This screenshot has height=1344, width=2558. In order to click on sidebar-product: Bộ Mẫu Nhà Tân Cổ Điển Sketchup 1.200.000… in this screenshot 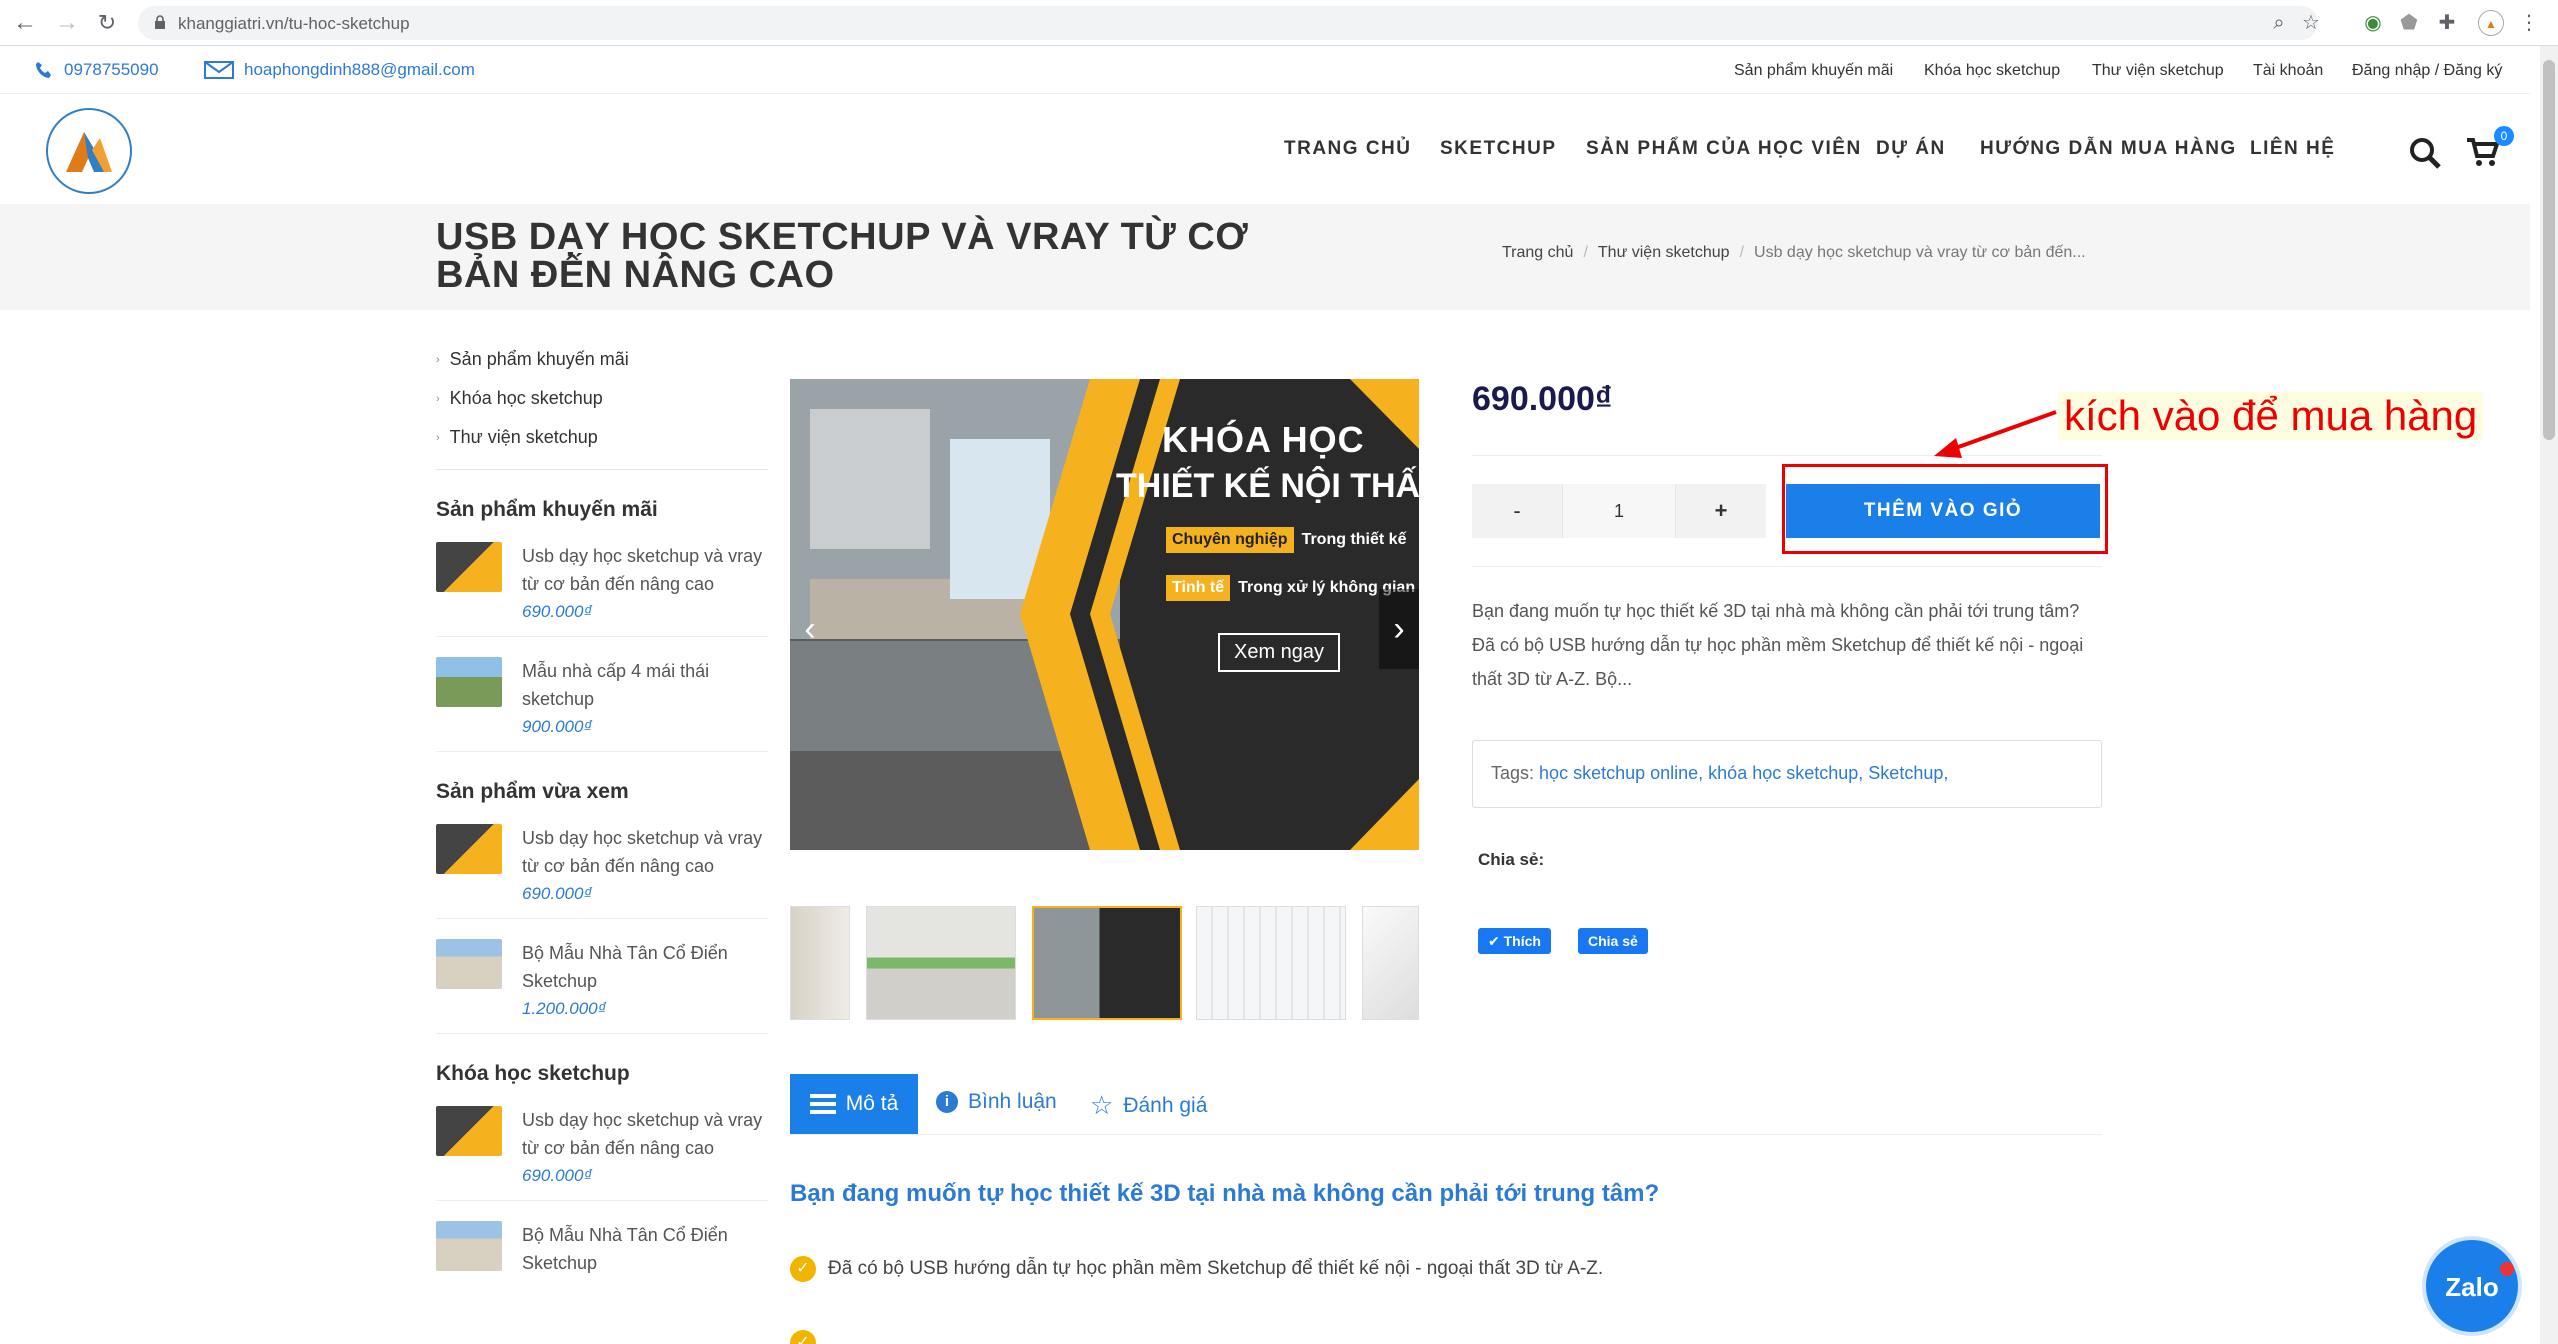, I will do `click(602, 983)`.